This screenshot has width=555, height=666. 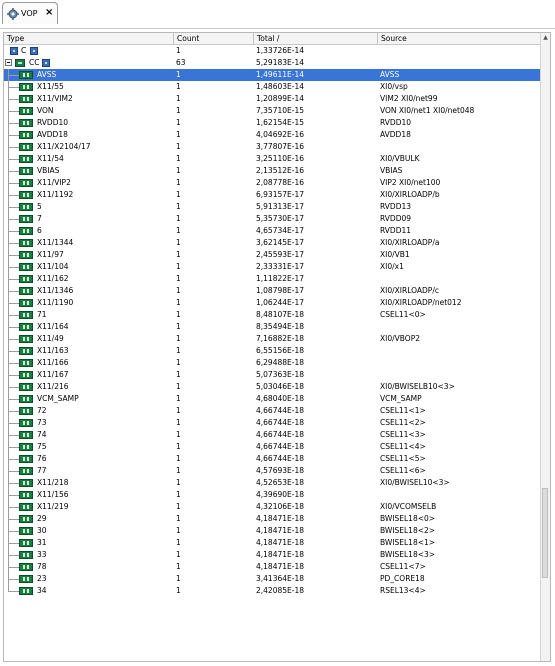 What do you see at coordinates (277, 447) in the screenshot?
I see `table-row: 75 1 4,66744E-18 CSEL11<4>` at bounding box center [277, 447].